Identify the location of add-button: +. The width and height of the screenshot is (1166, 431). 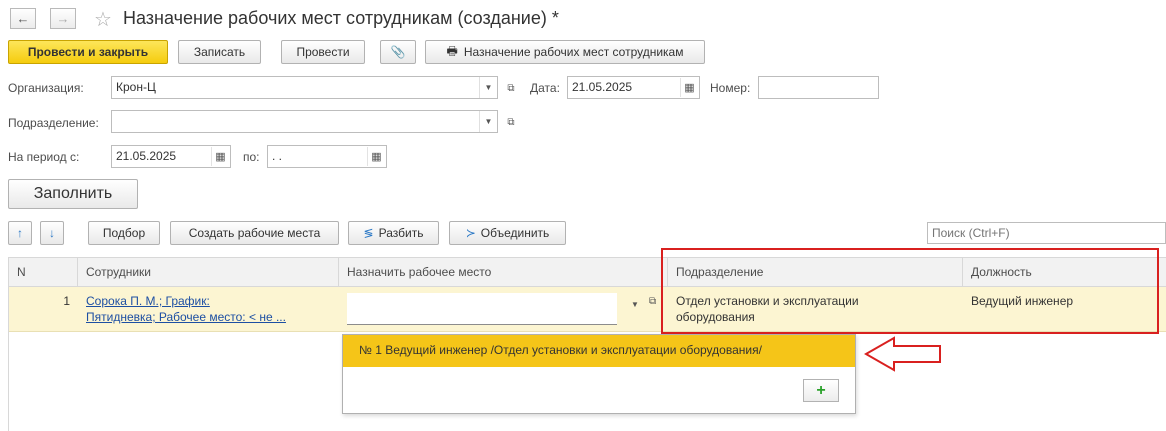
(821, 390).